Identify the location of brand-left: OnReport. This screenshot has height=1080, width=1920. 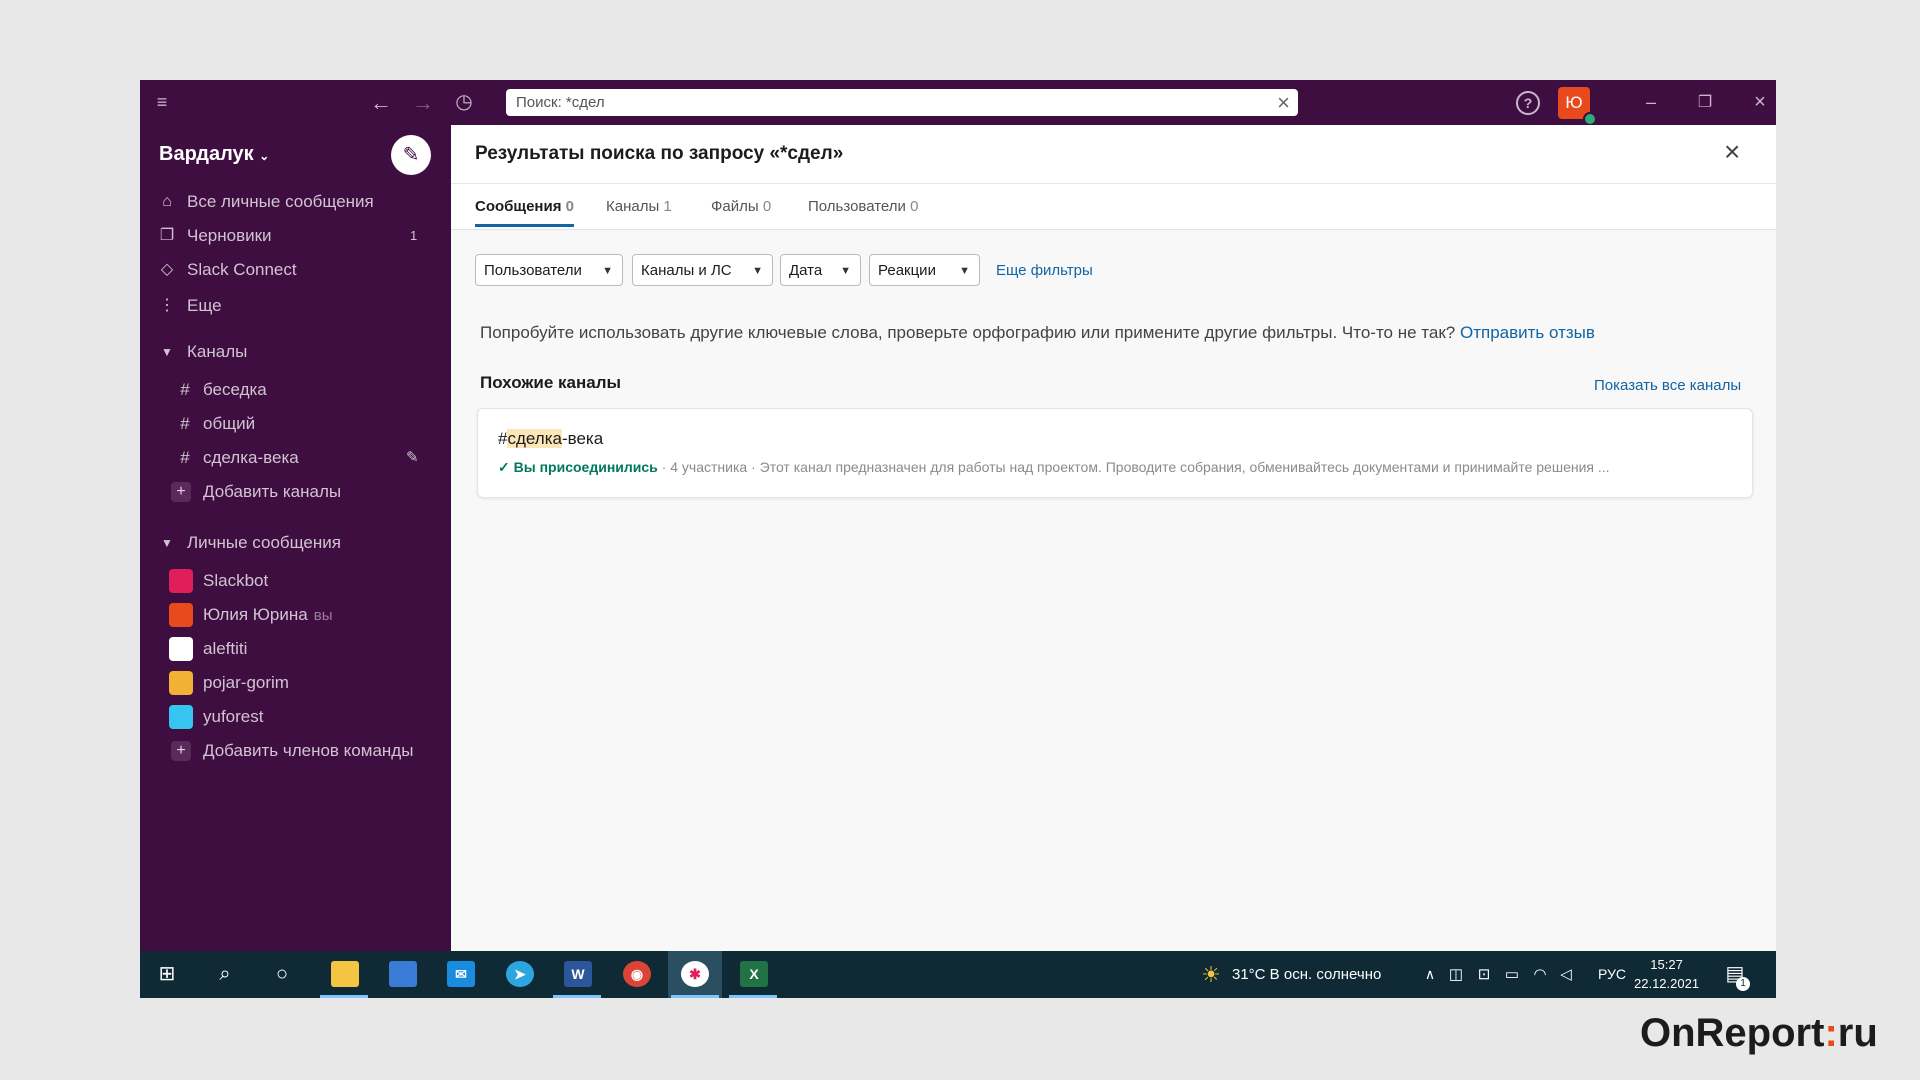
(1732, 1033).